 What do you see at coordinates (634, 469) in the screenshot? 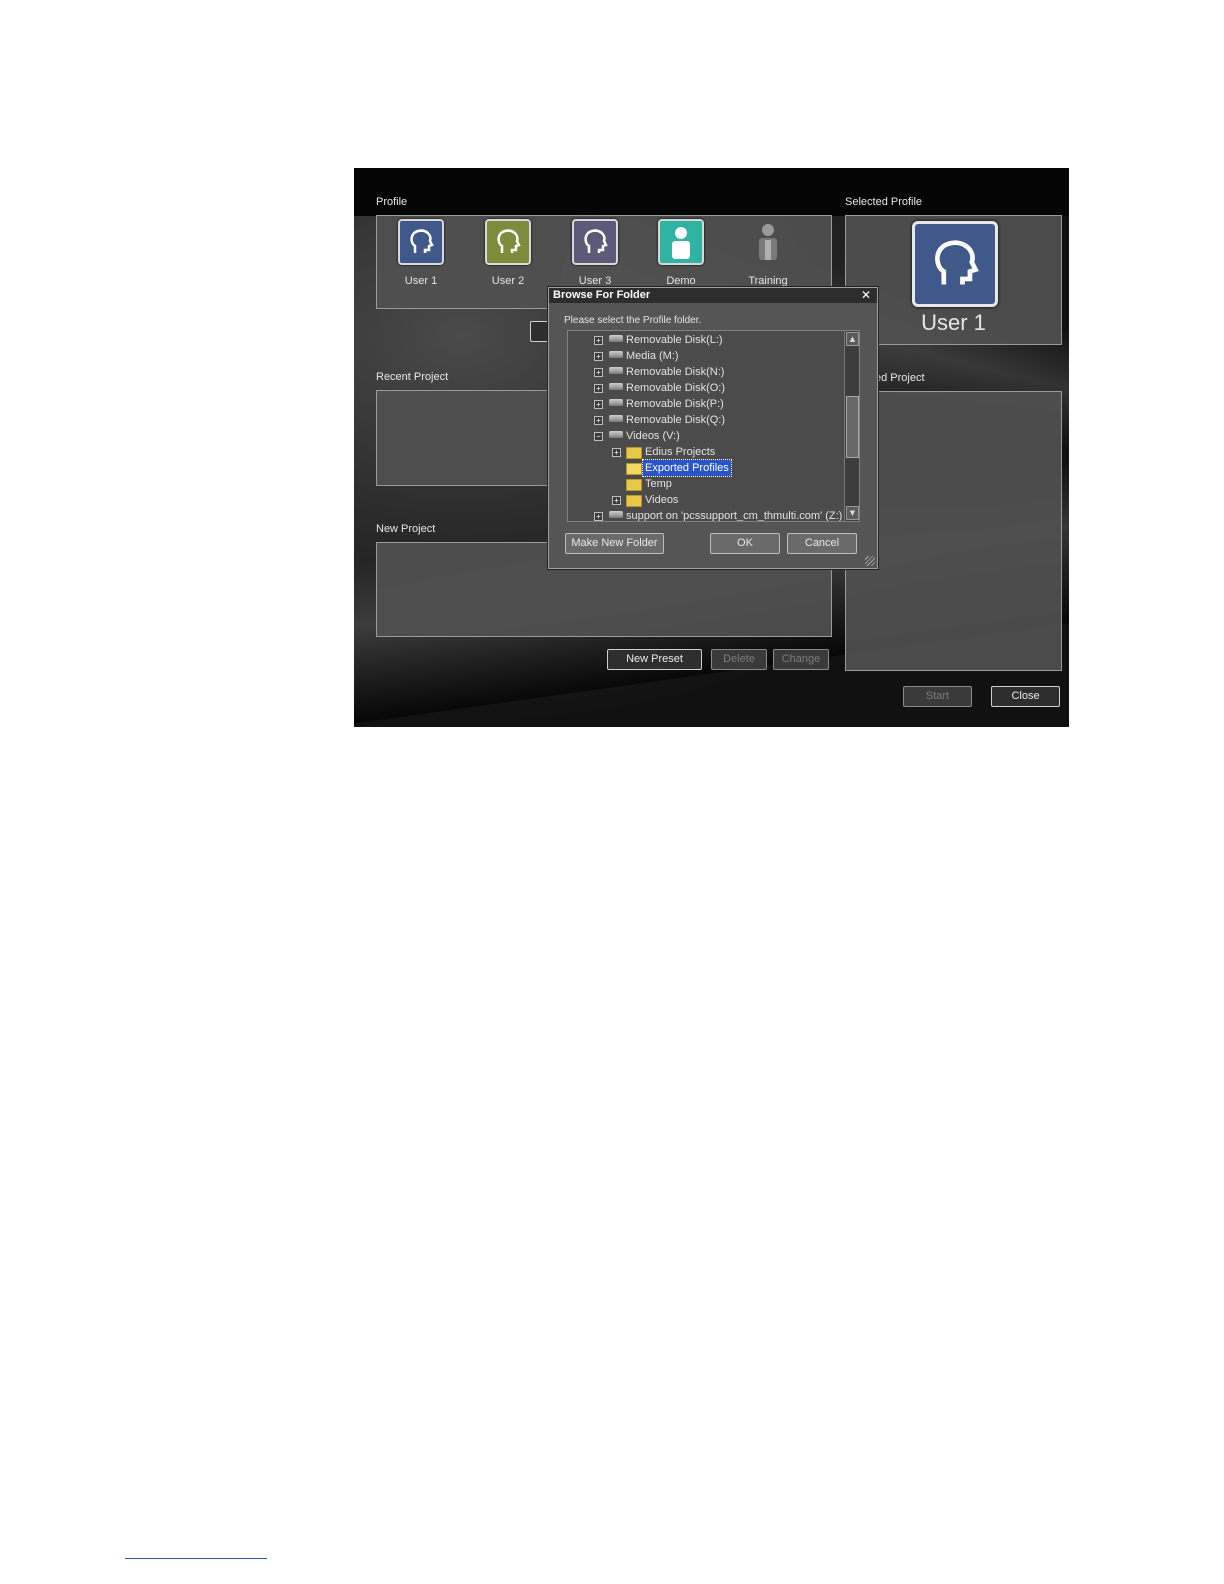
I see `open-folder-icon` at bounding box center [634, 469].